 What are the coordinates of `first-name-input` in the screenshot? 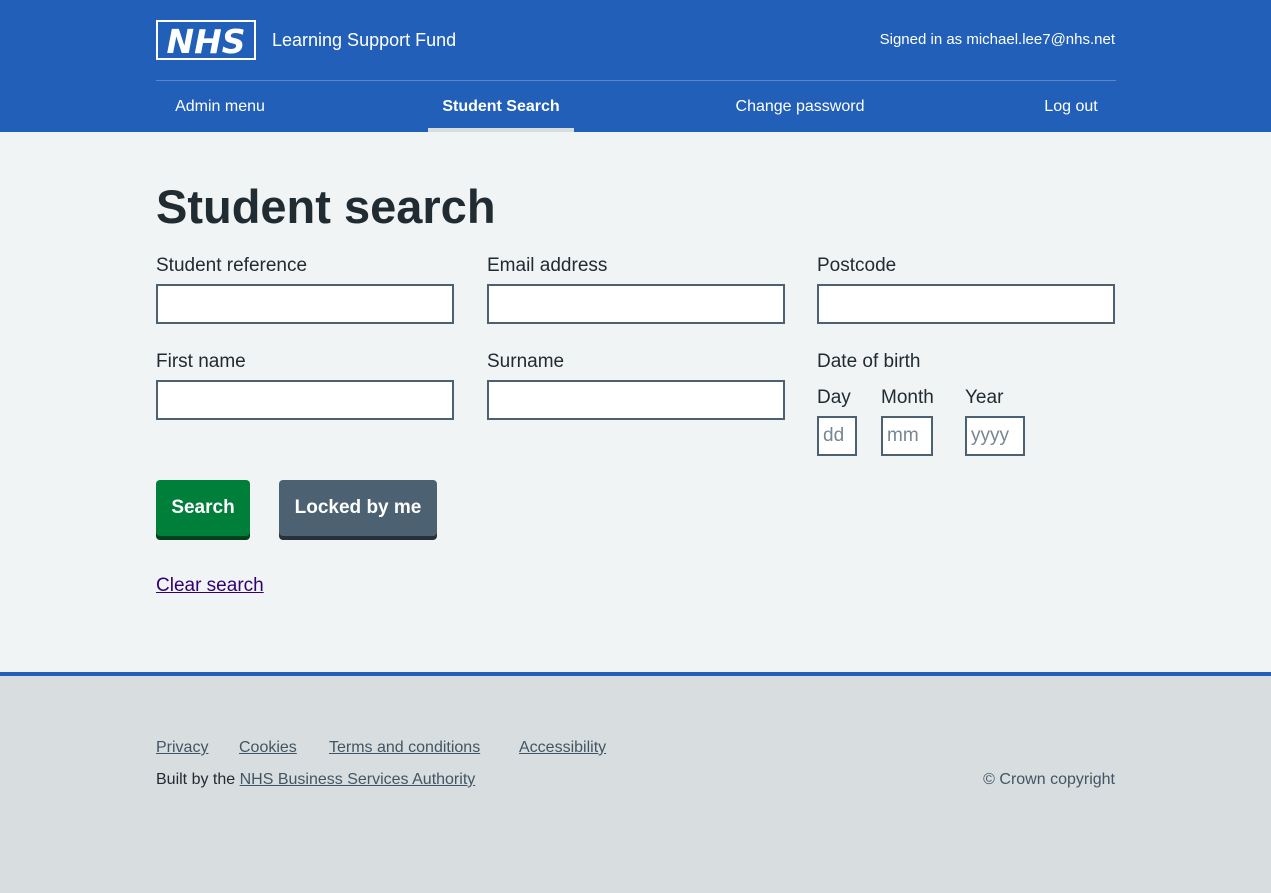 It's located at (305, 400).